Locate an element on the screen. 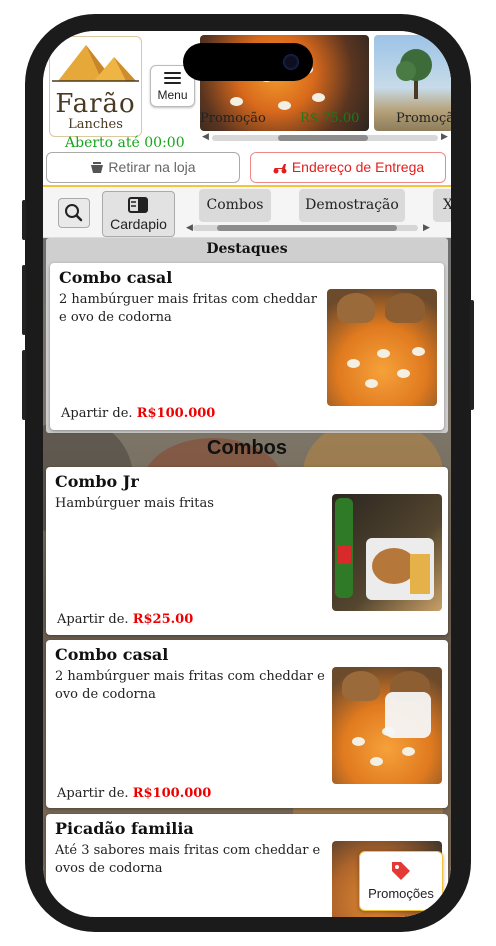 Image resolution: width=496 pixels, height=946 pixels. promotions-button: Promoções is located at coordinates (401, 881).